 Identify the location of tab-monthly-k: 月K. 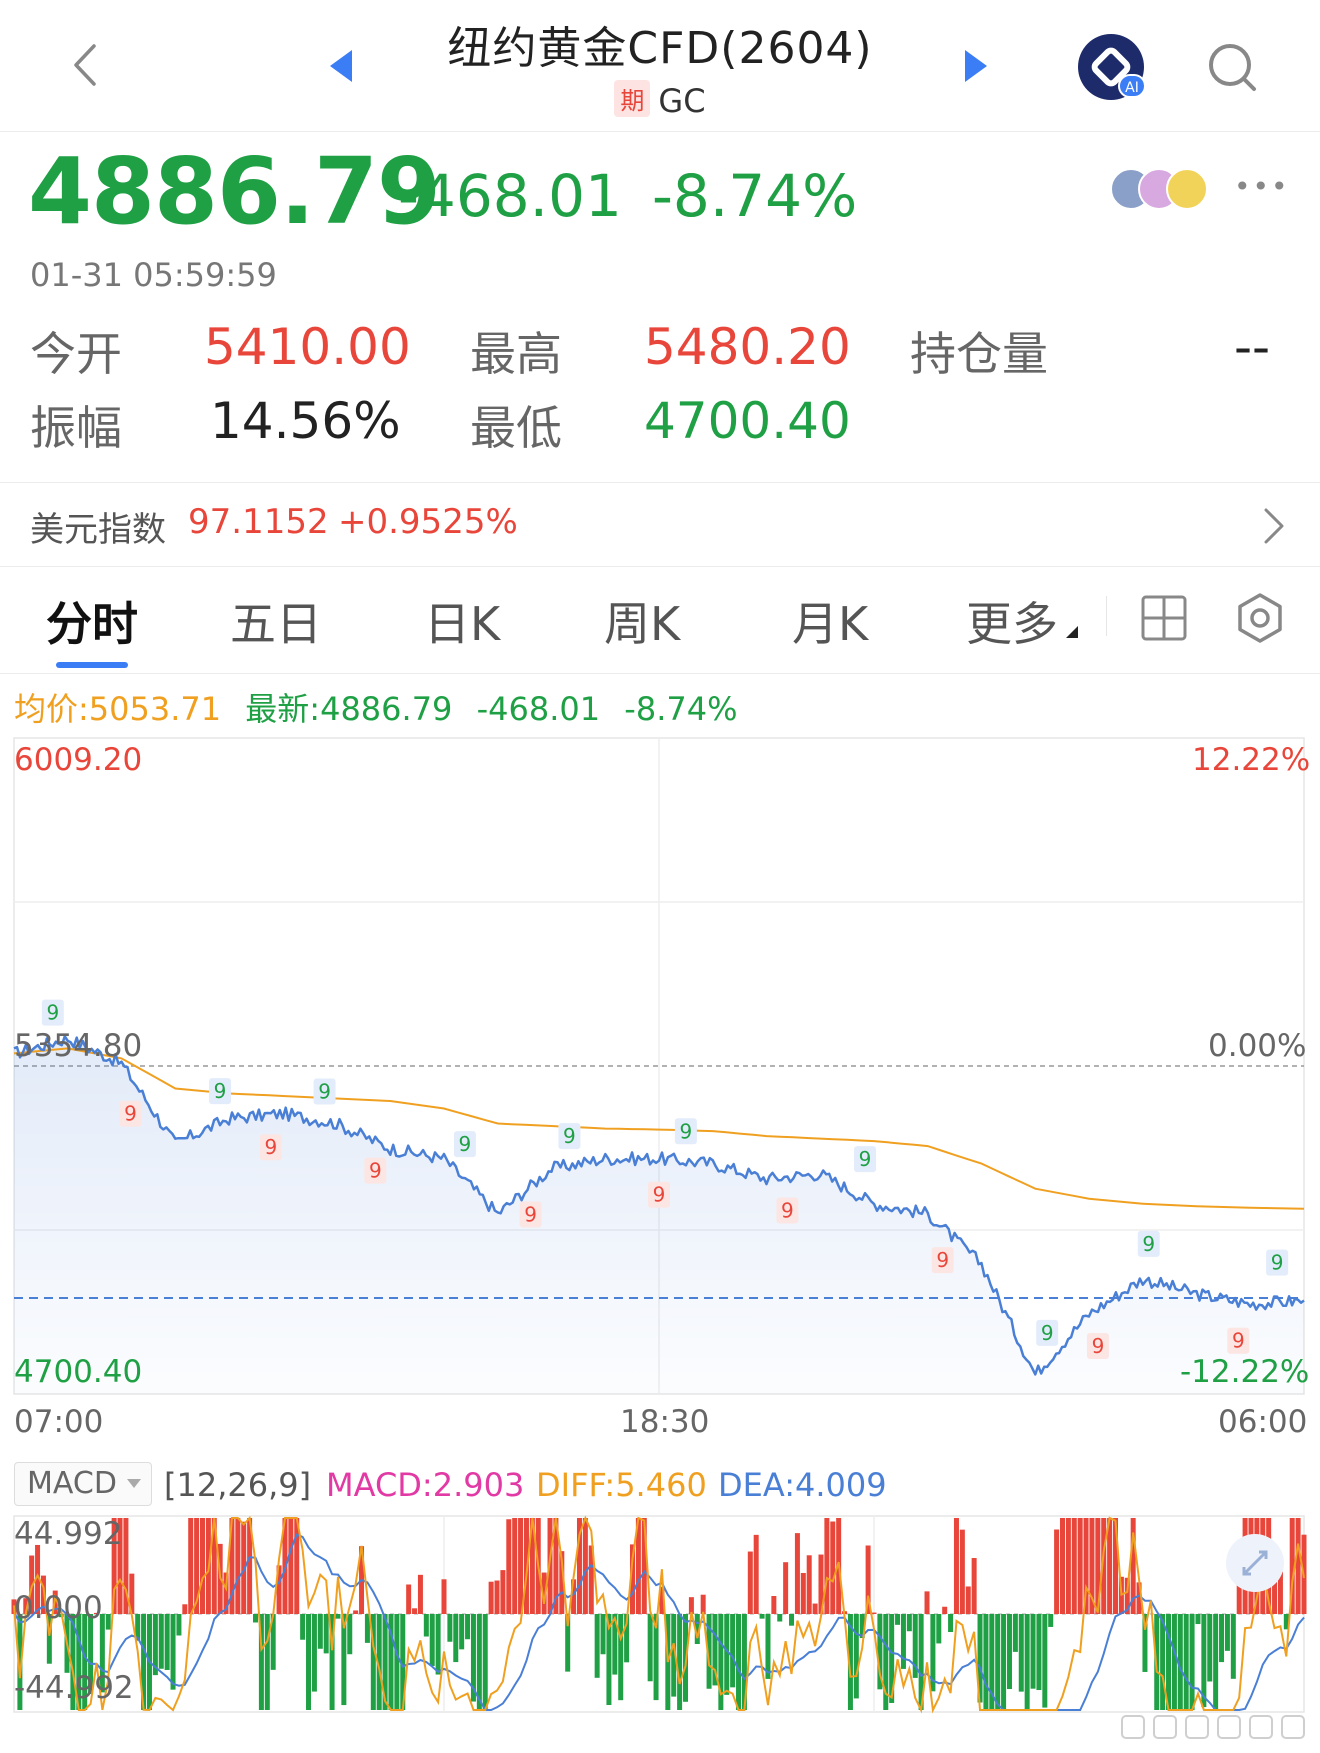
(830, 621).